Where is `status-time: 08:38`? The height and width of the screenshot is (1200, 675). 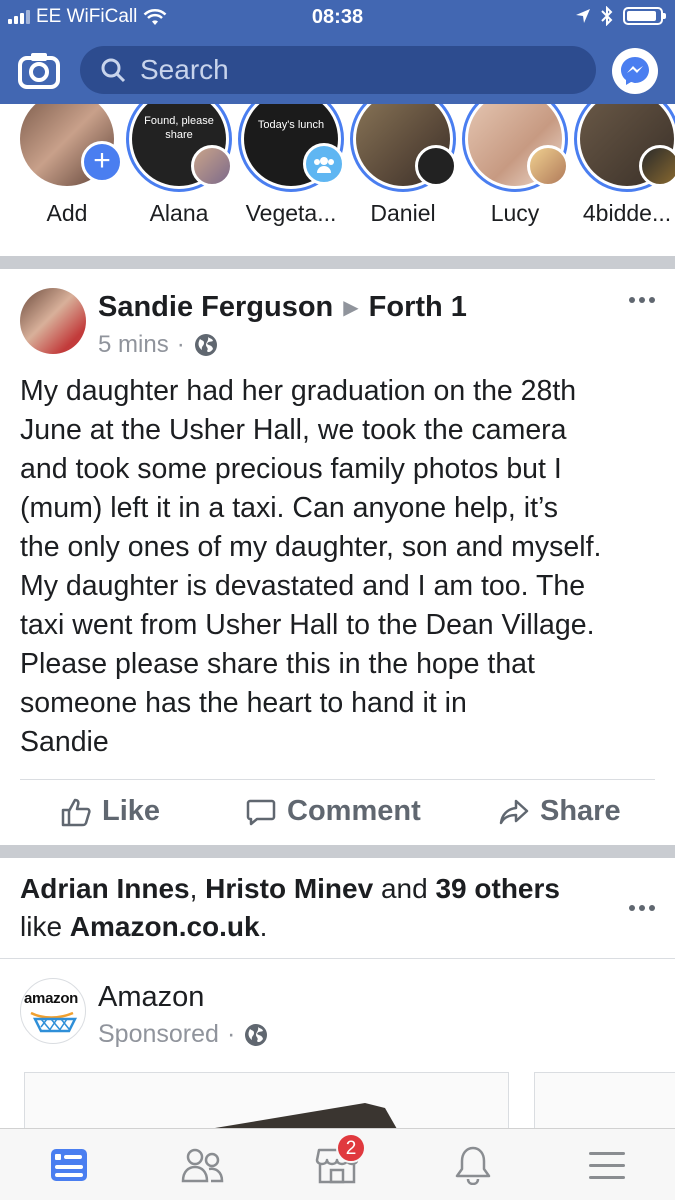
status-time: 08:38 is located at coordinates (337, 17).